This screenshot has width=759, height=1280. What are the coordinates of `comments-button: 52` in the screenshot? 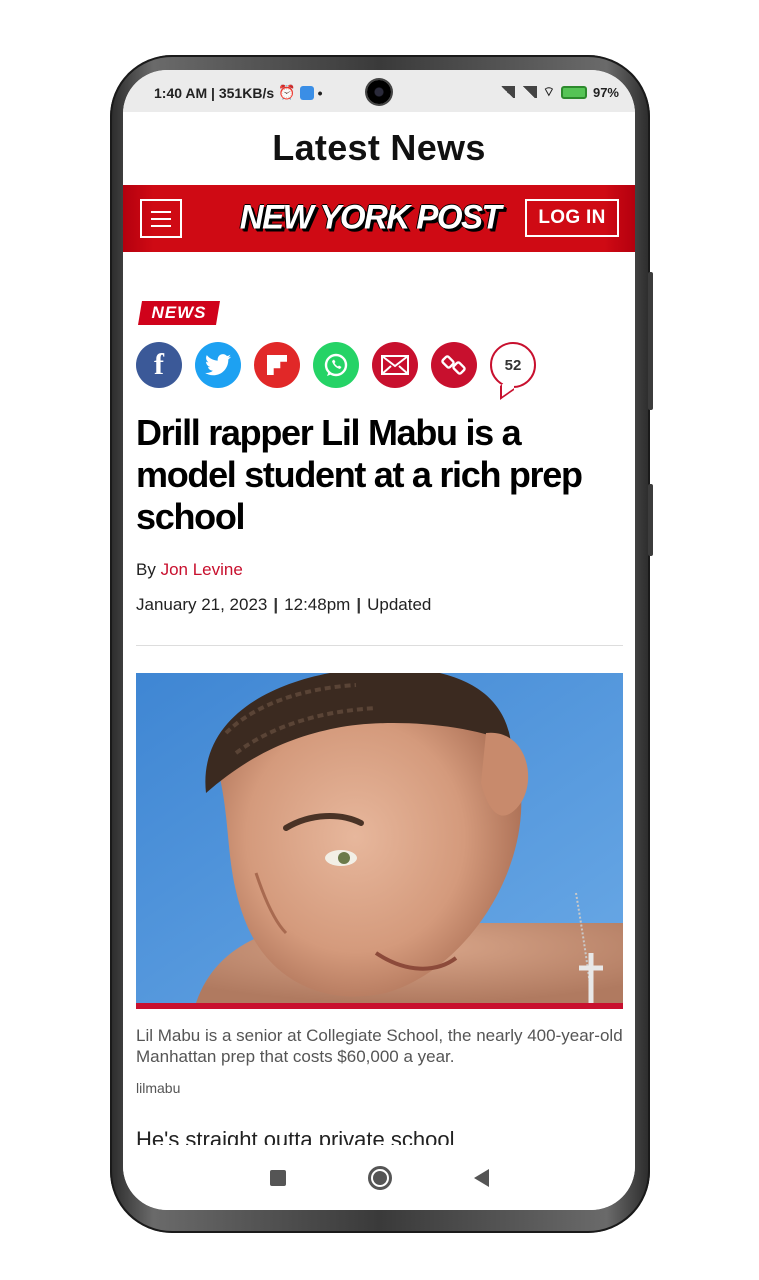 It's located at (513, 365).